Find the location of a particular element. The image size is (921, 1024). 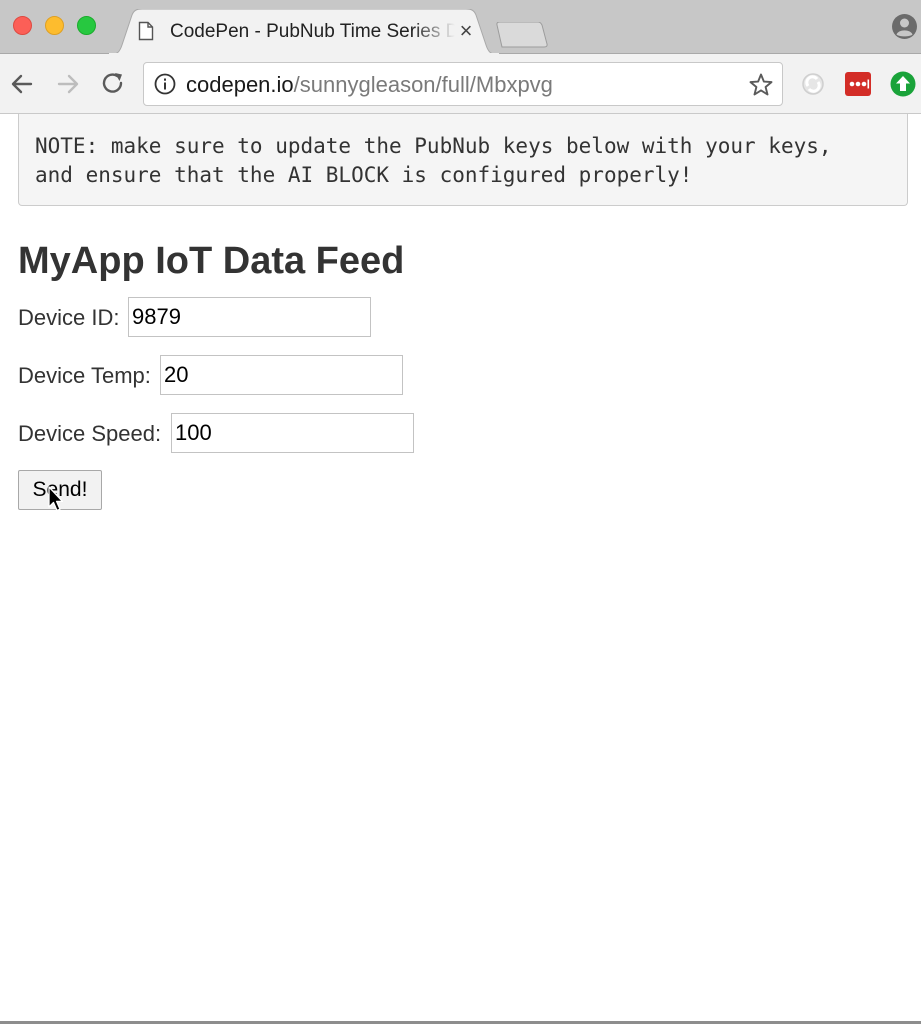

browser-tab-active: CodePen - PubNub Time Series Dashboard × is located at coordinates (304, 32).